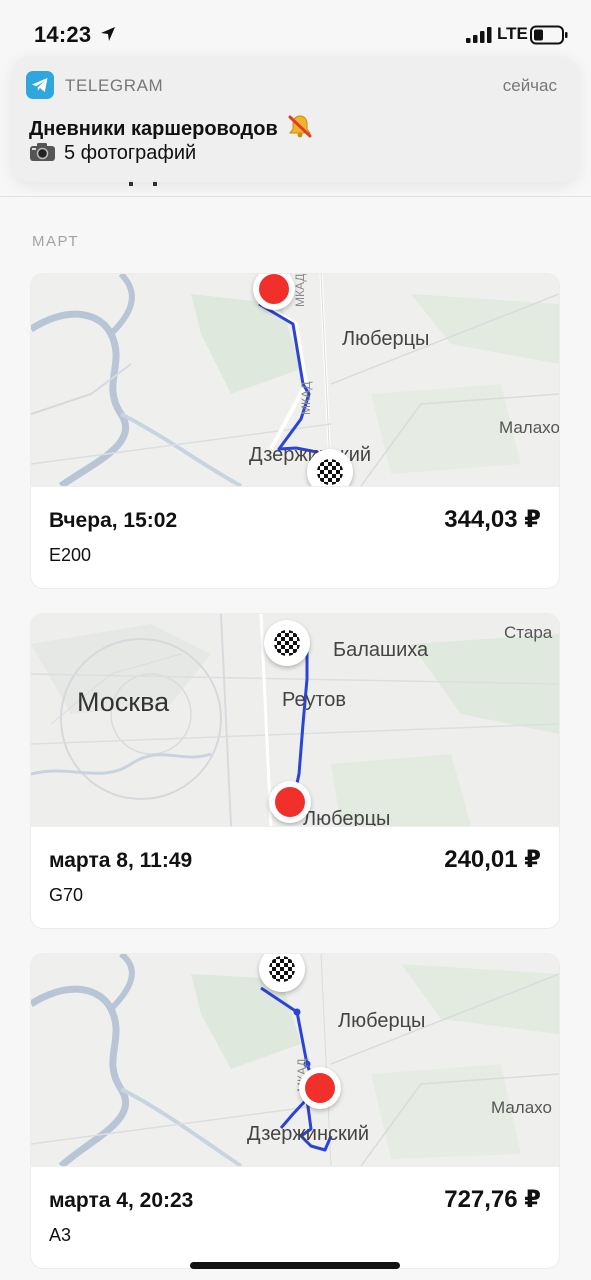  What do you see at coordinates (295, 29) in the screenshot?
I see `status-bar: 14:23 LTE` at bounding box center [295, 29].